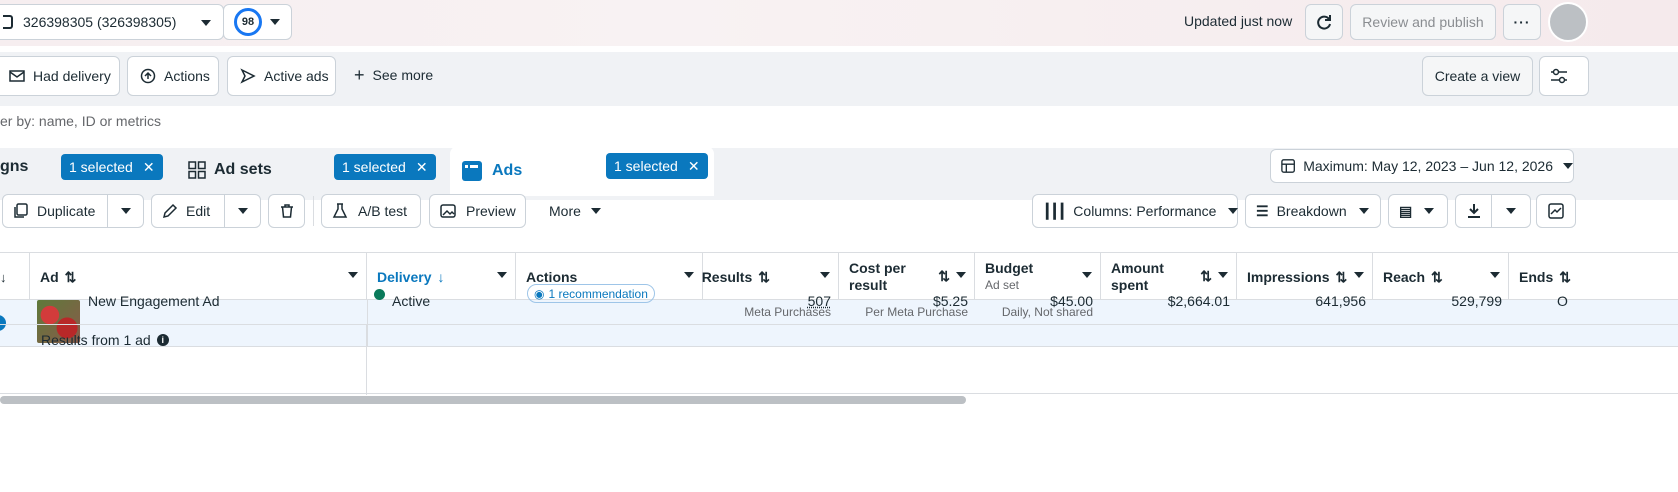  I want to click on refresh-button, so click(1324, 22).